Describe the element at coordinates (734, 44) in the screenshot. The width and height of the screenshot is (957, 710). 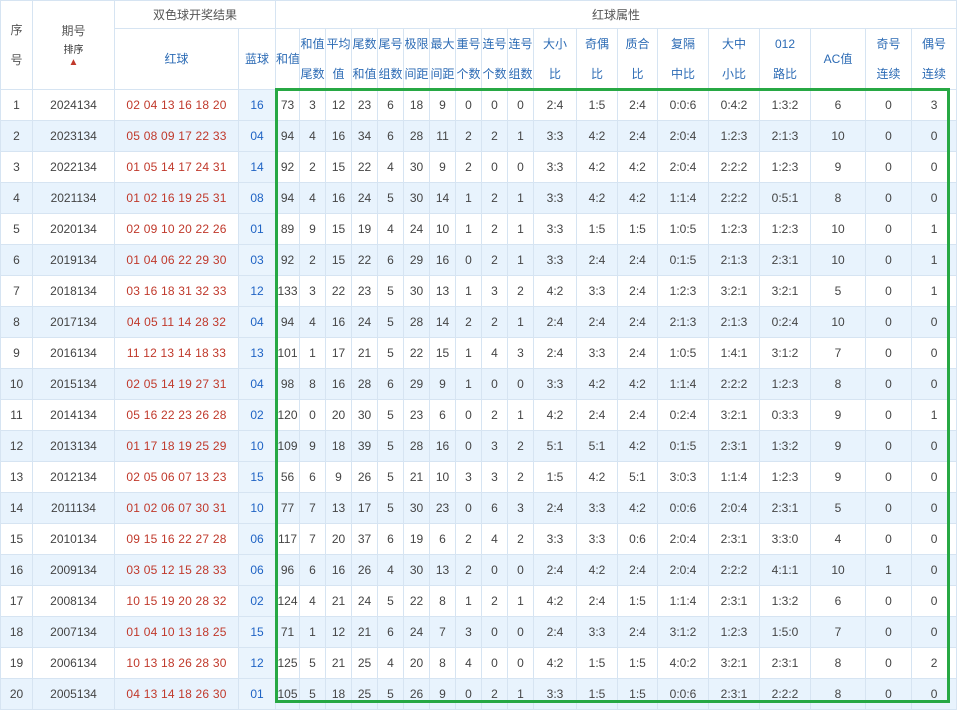
I see `col-attr-label: 大中` at that location.